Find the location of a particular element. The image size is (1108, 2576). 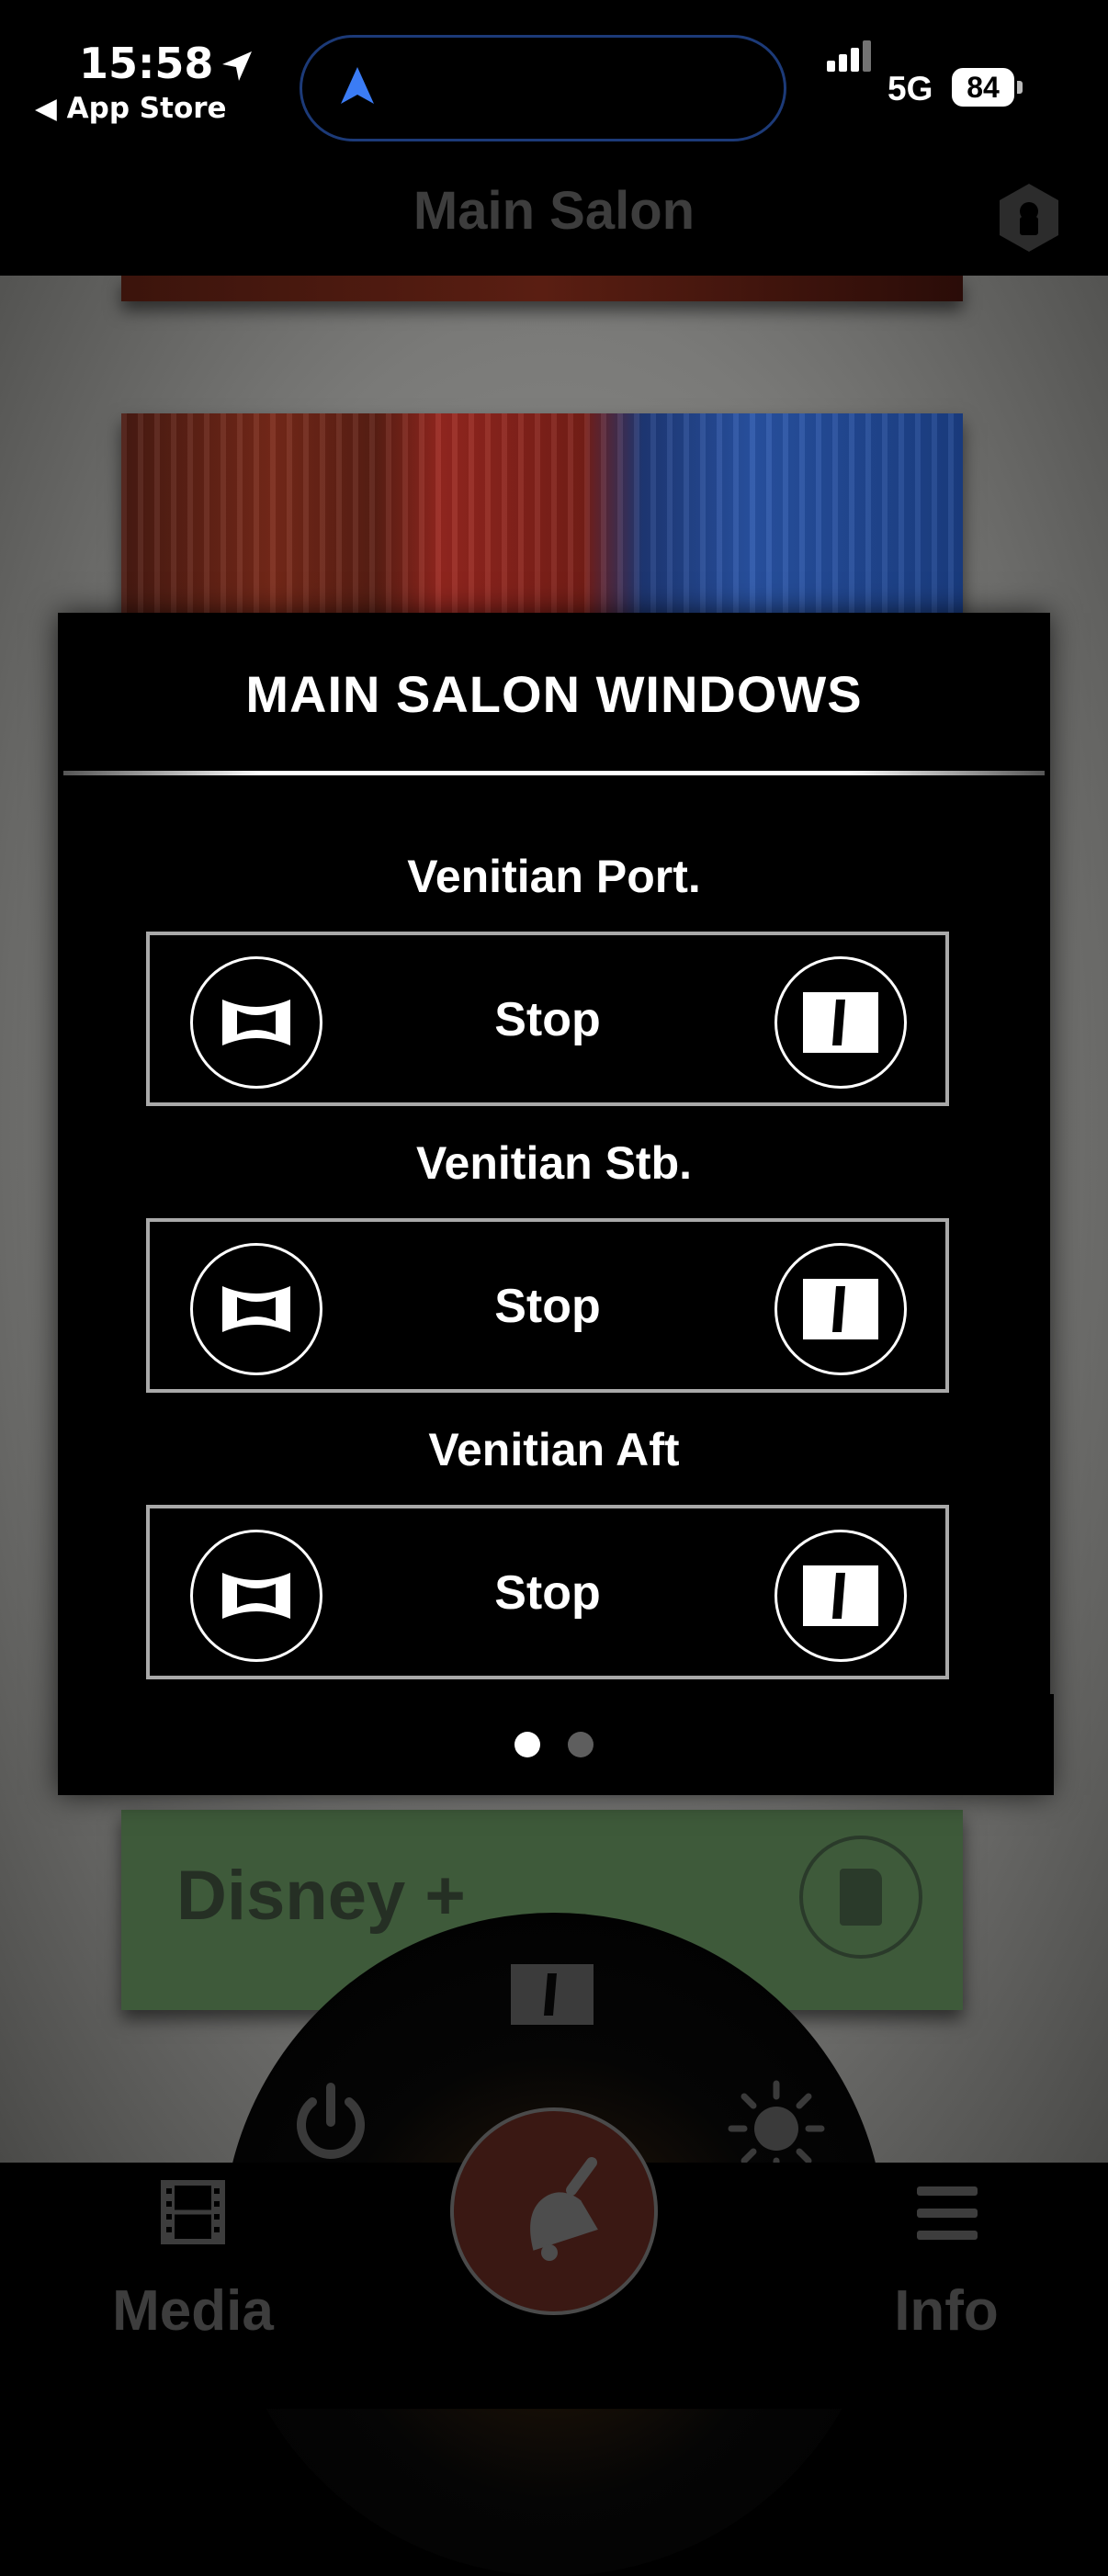

lock-icon is located at coordinates (1029, 218).